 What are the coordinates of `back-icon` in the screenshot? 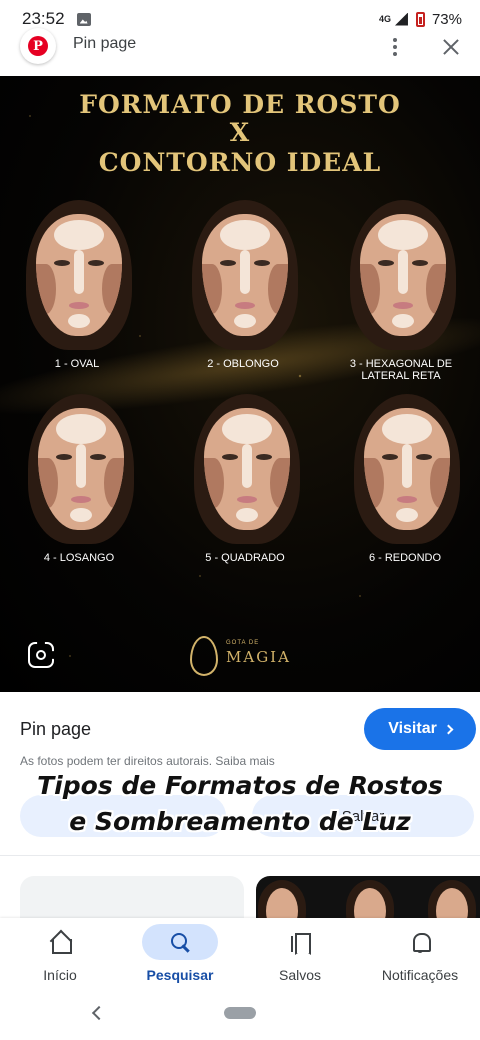 It's located at (99, 1013).